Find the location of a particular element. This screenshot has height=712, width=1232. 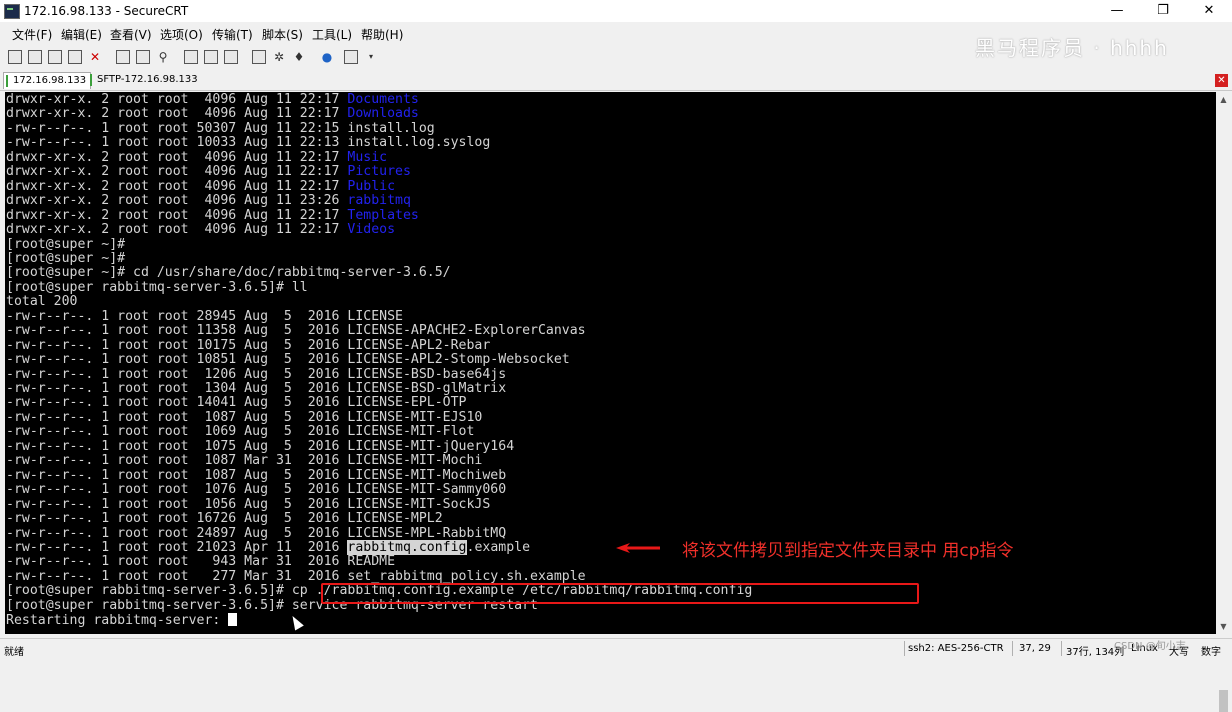

status-ready: 就绪 is located at coordinates (14, 652).